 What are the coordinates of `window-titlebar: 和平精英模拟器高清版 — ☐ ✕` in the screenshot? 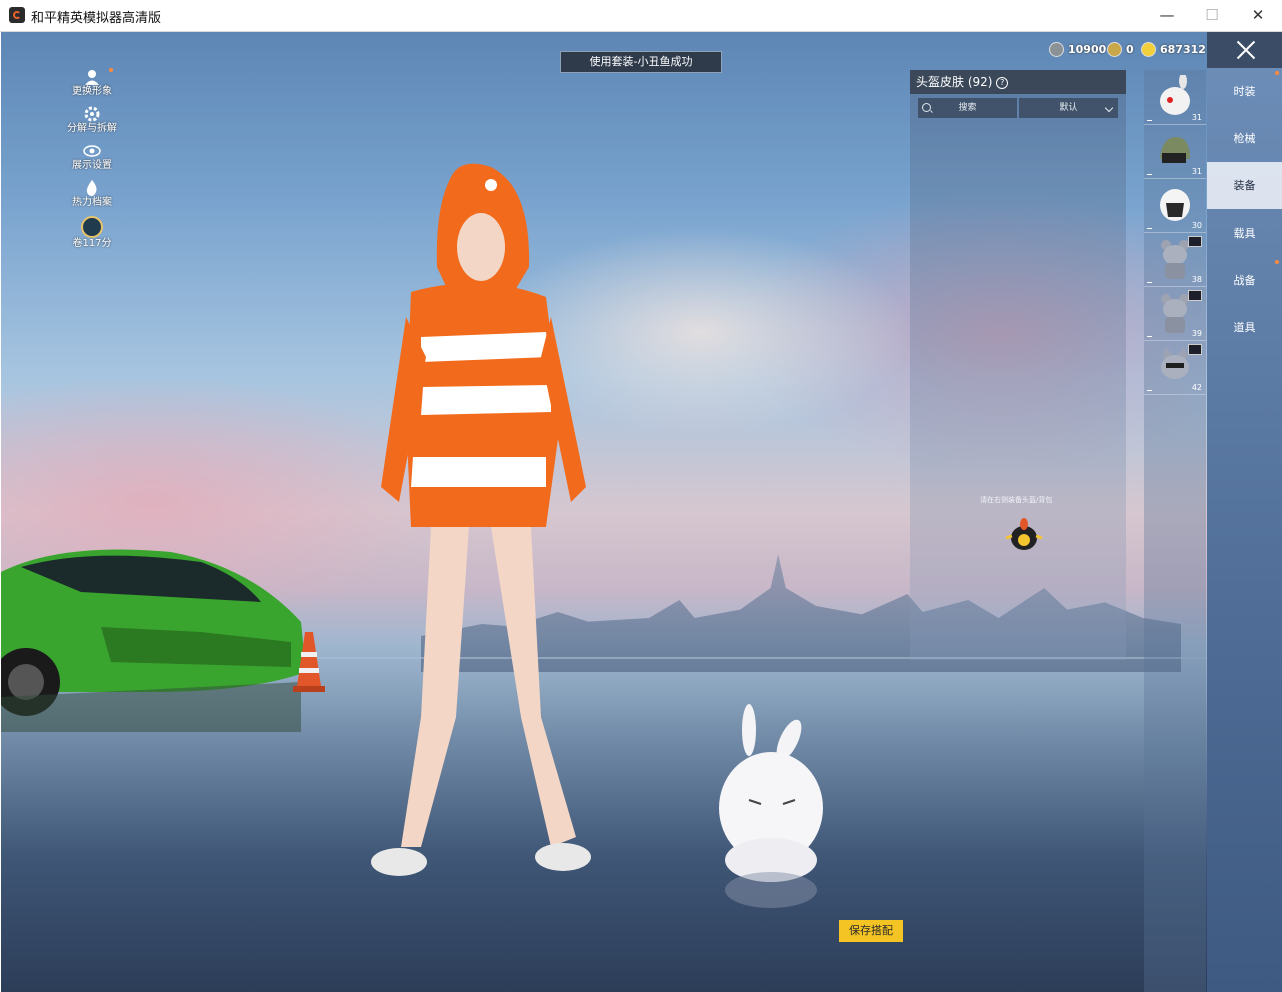 It's located at (641, 16).